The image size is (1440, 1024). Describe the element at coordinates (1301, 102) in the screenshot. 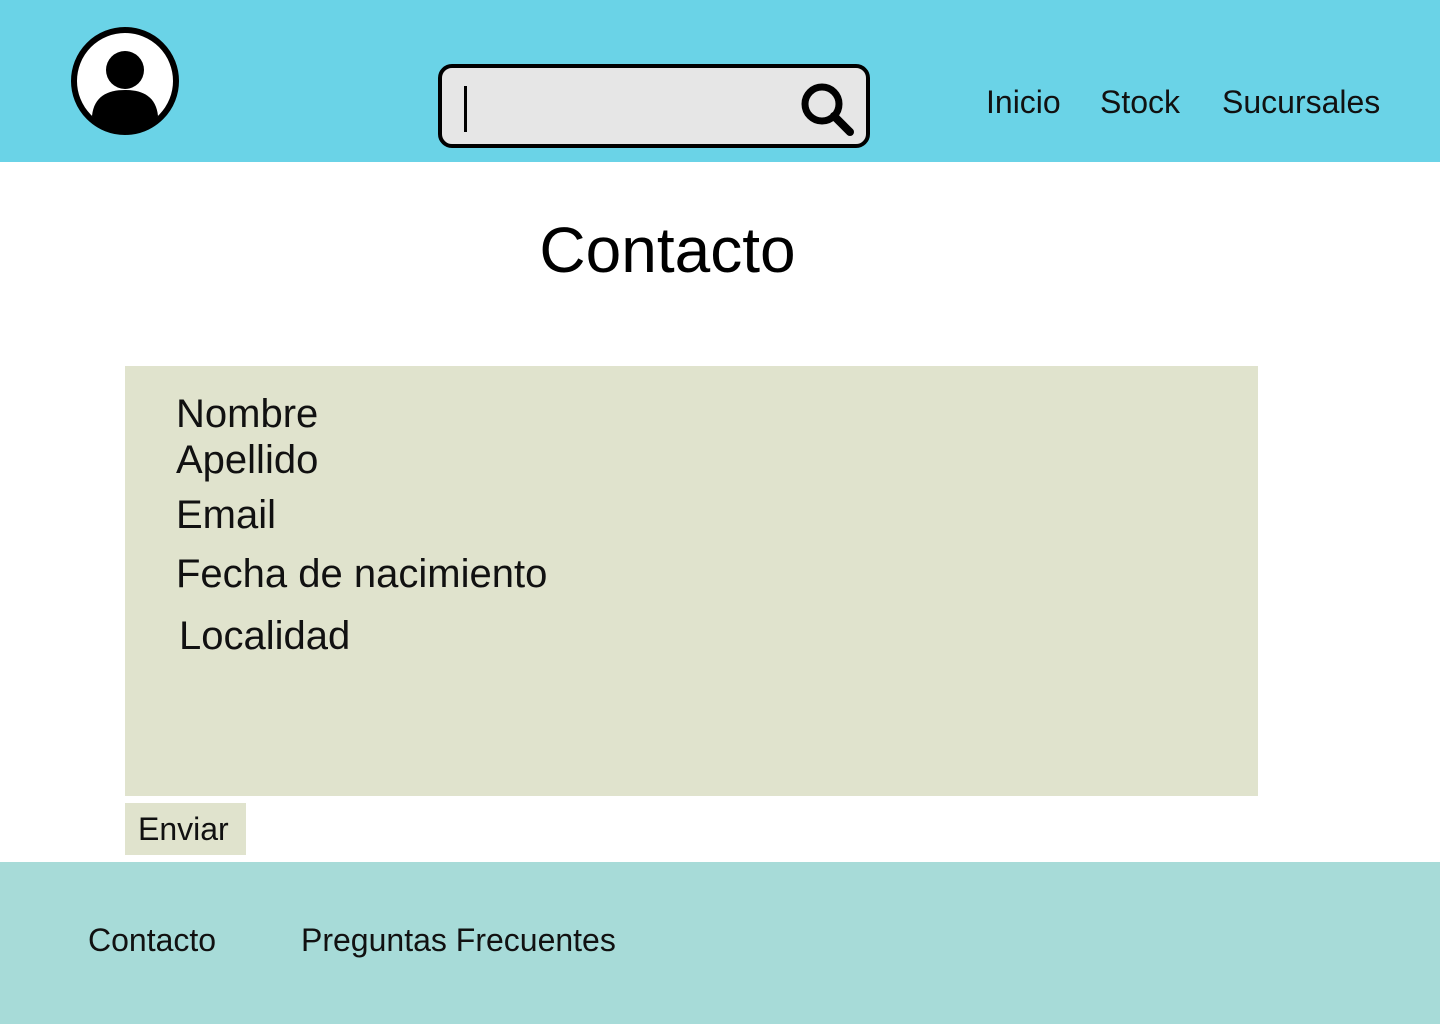

I see `nav-link-sucursales: Sucursales` at that location.